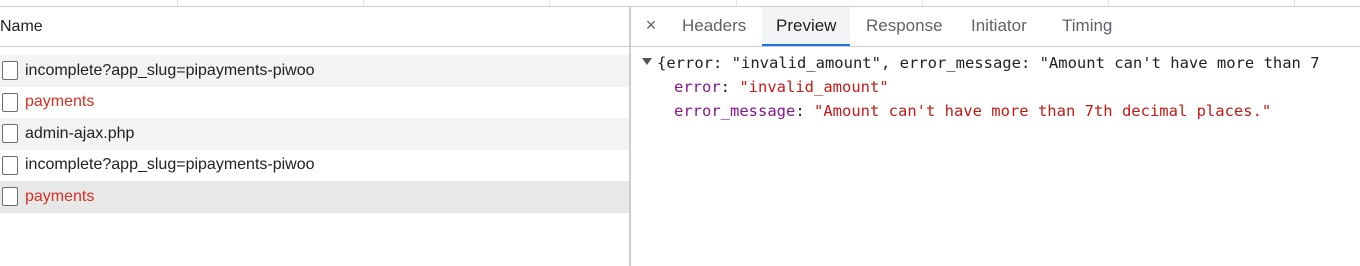  I want to click on tab-timing: Timing, so click(1087, 26).